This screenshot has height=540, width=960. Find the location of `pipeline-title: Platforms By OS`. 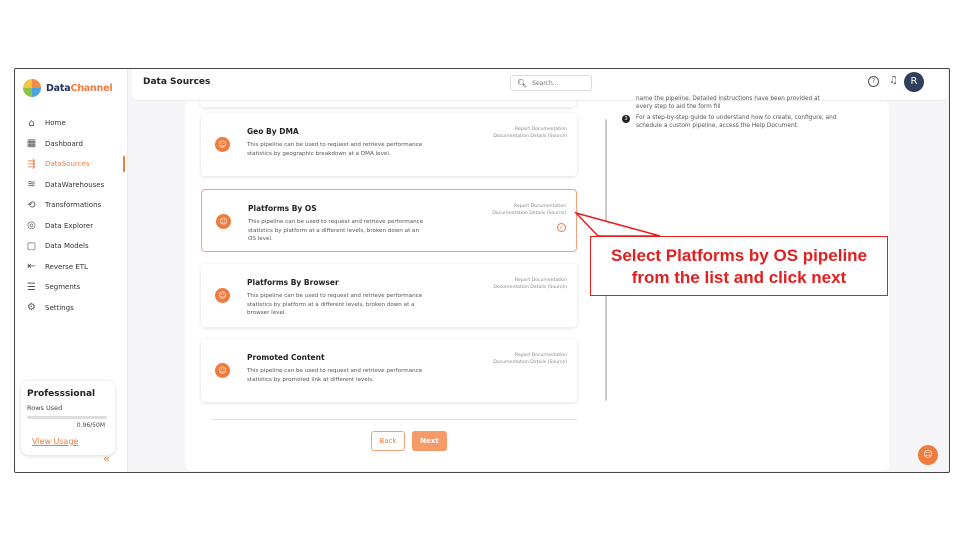

pipeline-title: Platforms By OS is located at coordinates (282, 208).